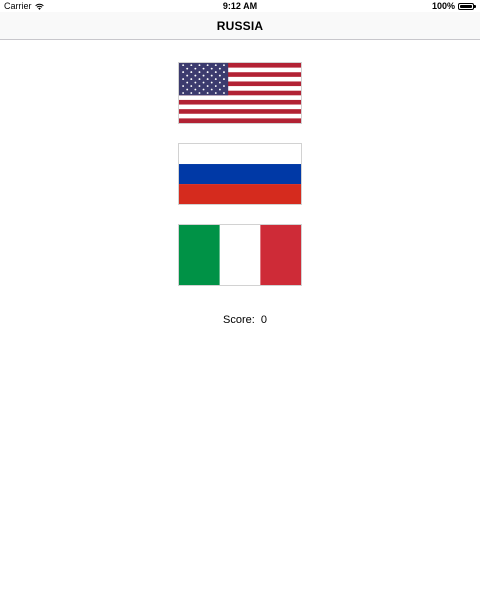 The height and width of the screenshot is (600, 480). I want to click on flag-button-italy, so click(240, 255).